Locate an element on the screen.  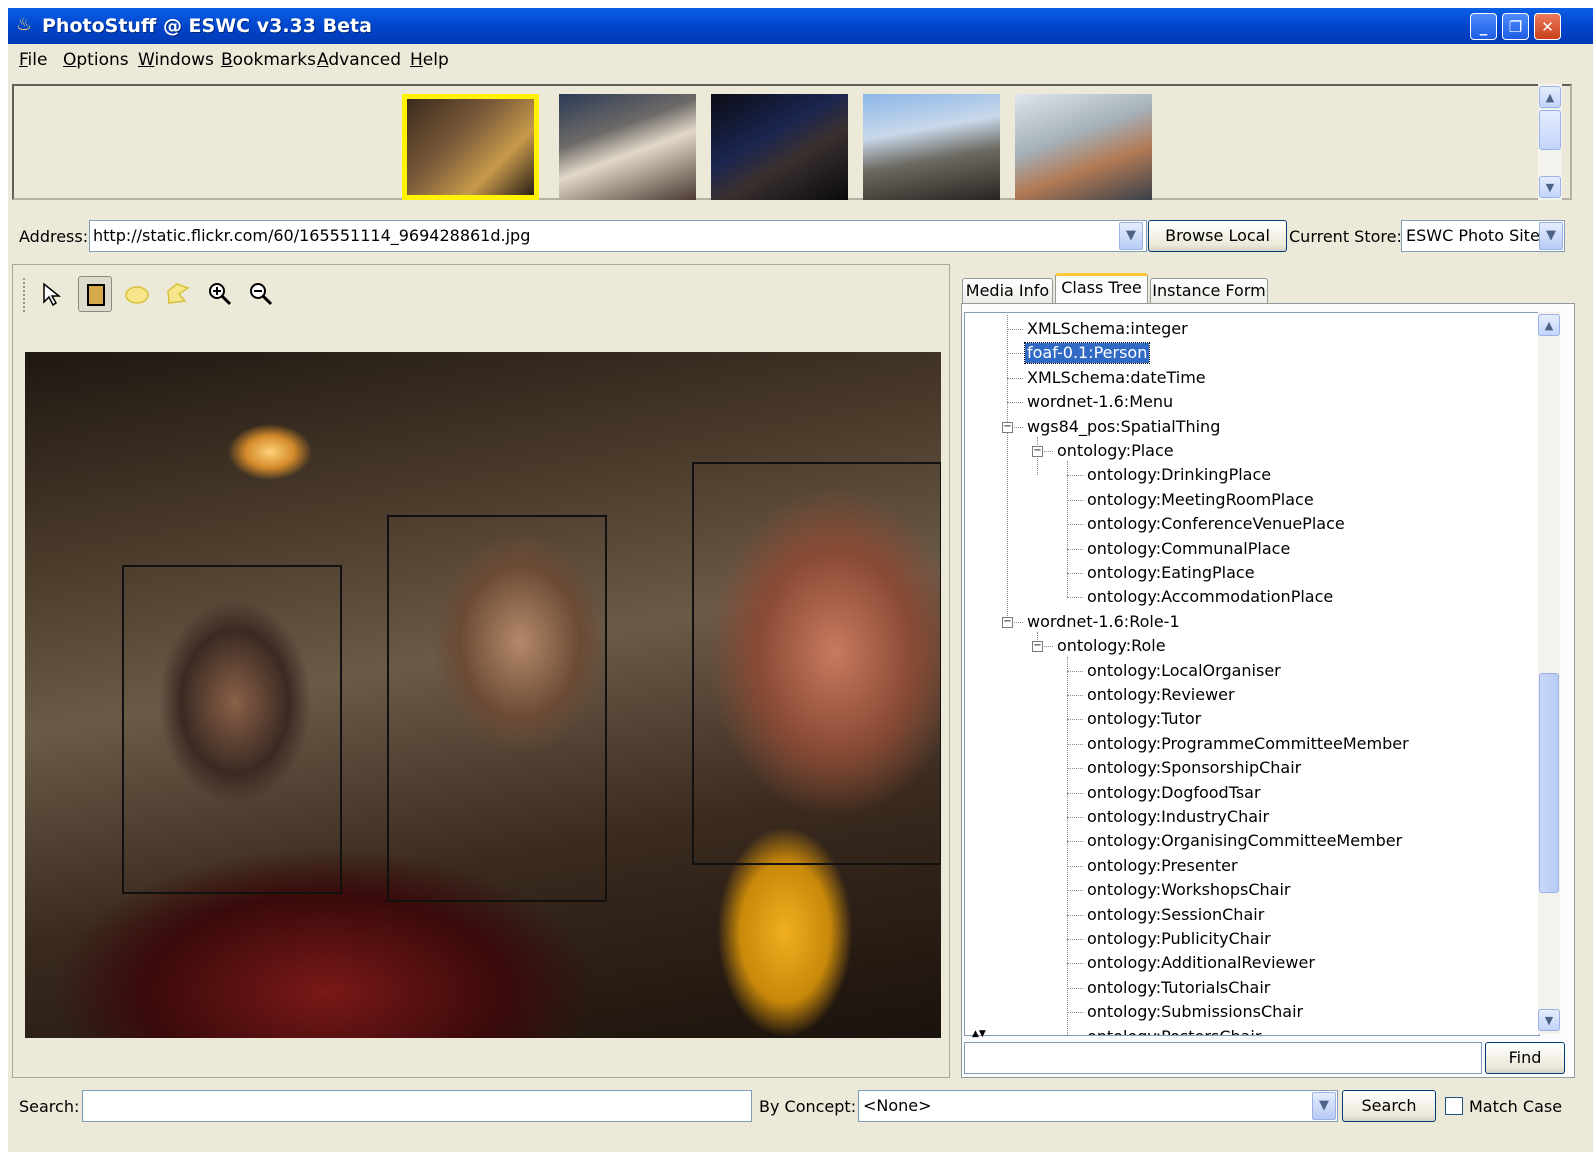
tree-node: ontology:AdditionalReviewer is located at coordinates (1201, 963).